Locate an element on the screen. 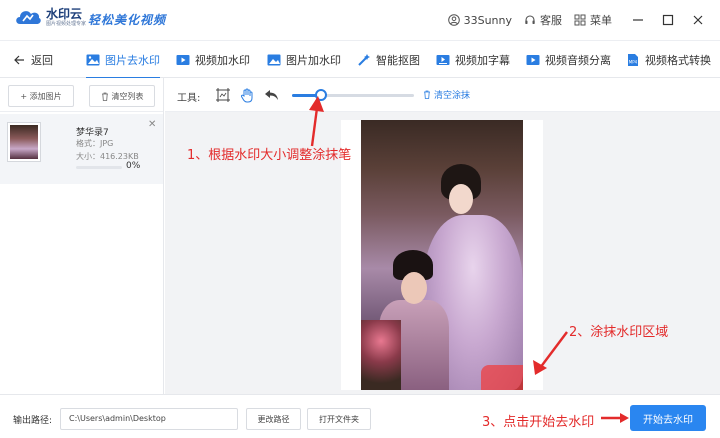 This screenshot has height=438, width=720. tab-smart-cutout: 智能抠图 is located at coordinates (388, 59).